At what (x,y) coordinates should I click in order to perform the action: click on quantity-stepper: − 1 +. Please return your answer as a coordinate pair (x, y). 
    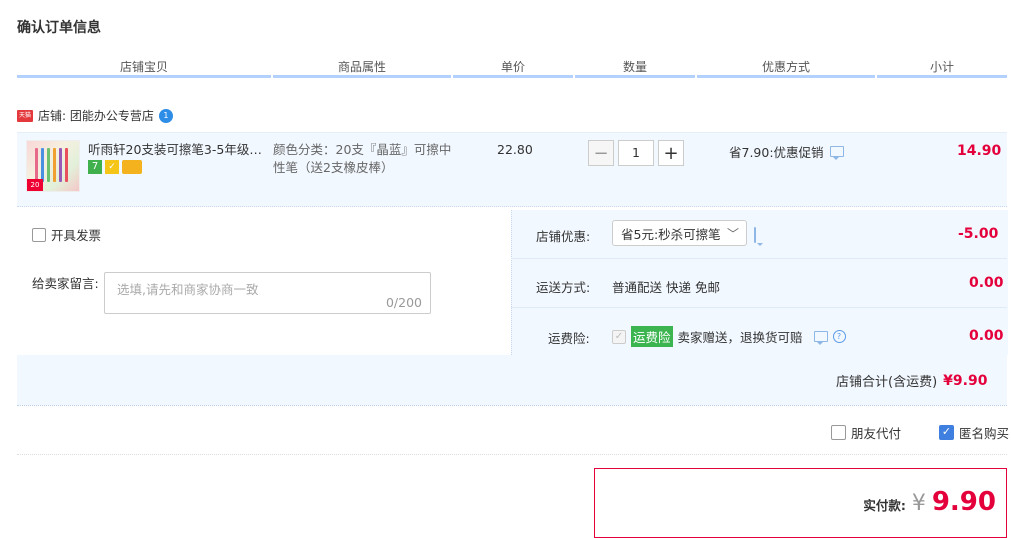
    Looking at the image, I should click on (636, 153).